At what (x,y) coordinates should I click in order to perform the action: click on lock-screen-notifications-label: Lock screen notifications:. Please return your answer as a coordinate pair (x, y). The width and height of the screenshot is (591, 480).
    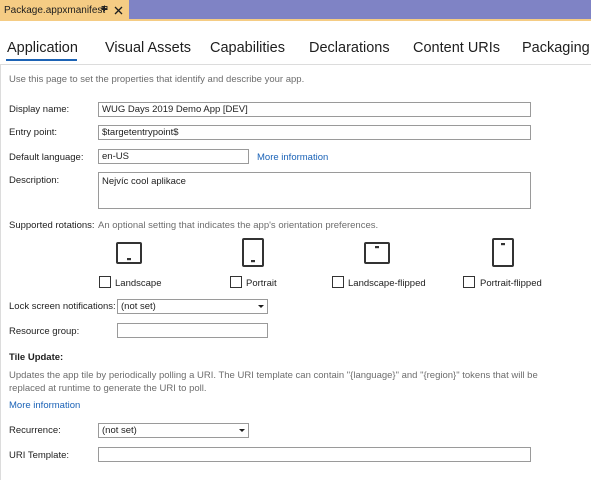
    Looking at the image, I should click on (62, 306).